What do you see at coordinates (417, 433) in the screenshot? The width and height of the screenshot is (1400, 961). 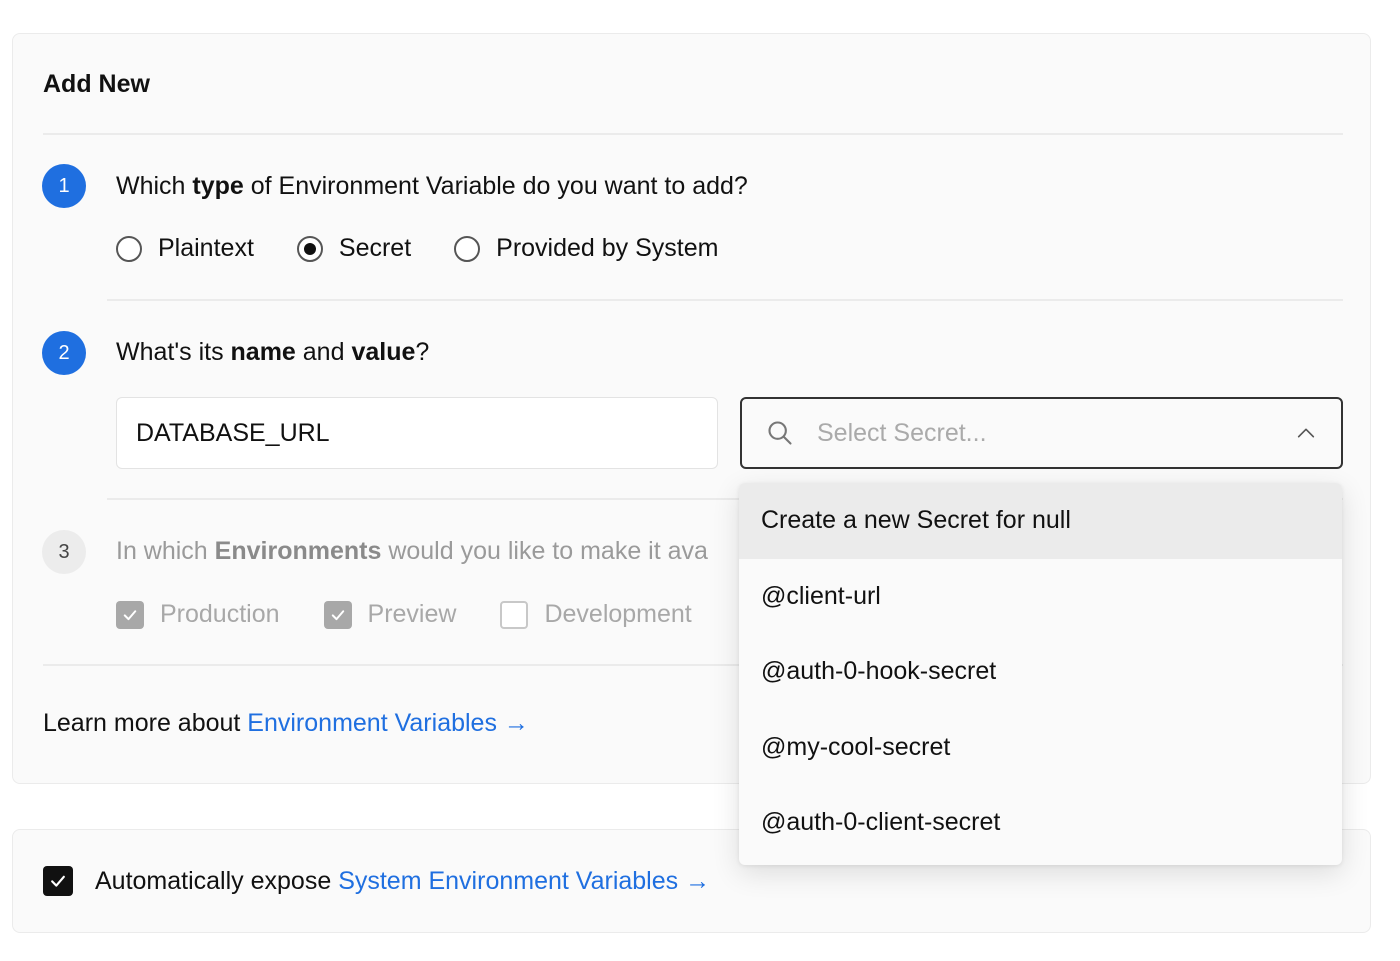 I see `variable-name-input` at bounding box center [417, 433].